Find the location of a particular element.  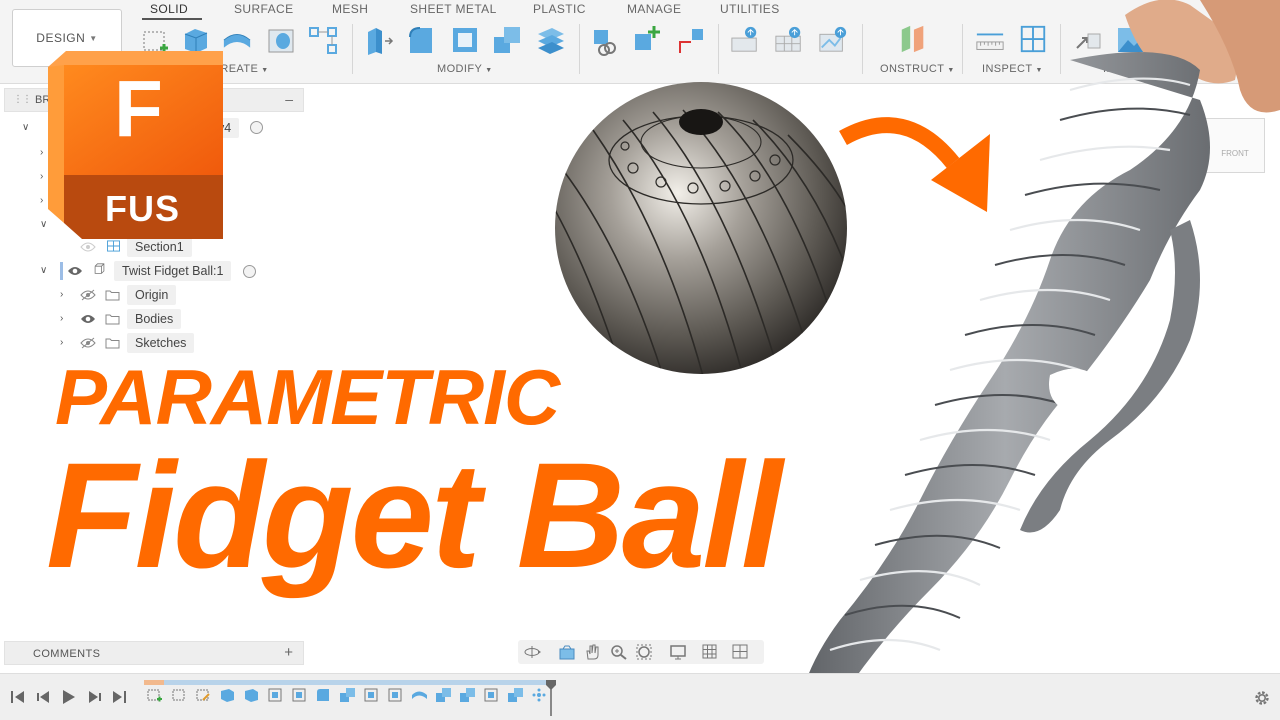

collapse-icon: – is located at coordinates (289, 99).